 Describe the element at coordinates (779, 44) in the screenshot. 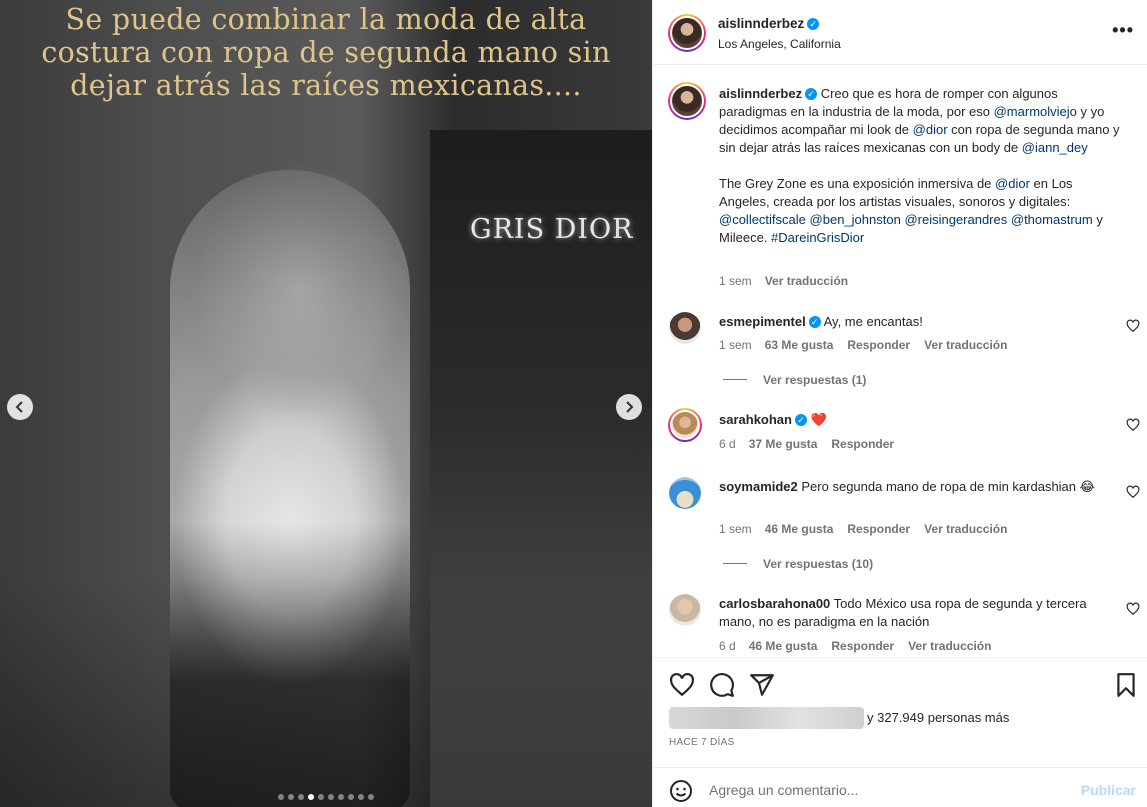

I see `location-link: Los Angeles, California` at that location.